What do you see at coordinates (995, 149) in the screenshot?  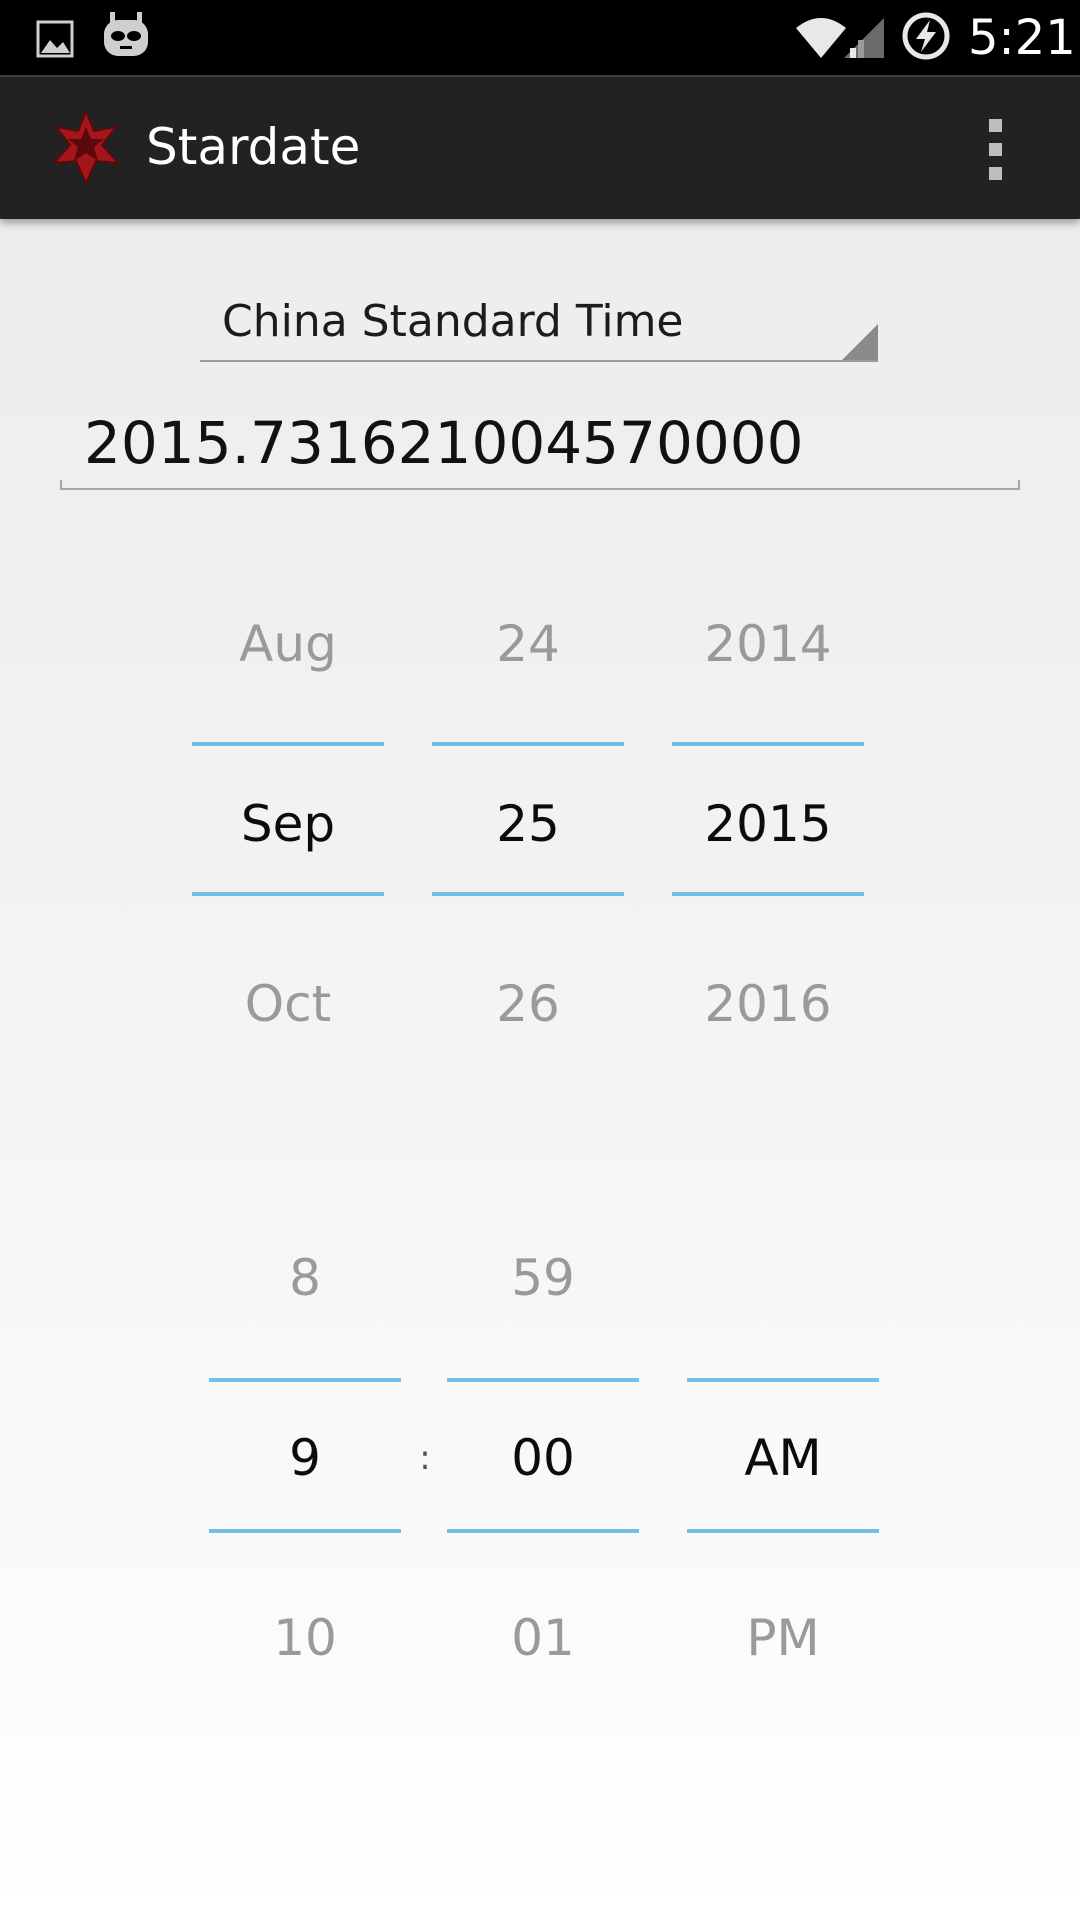 I see `overflow-menu-icon` at bounding box center [995, 149].